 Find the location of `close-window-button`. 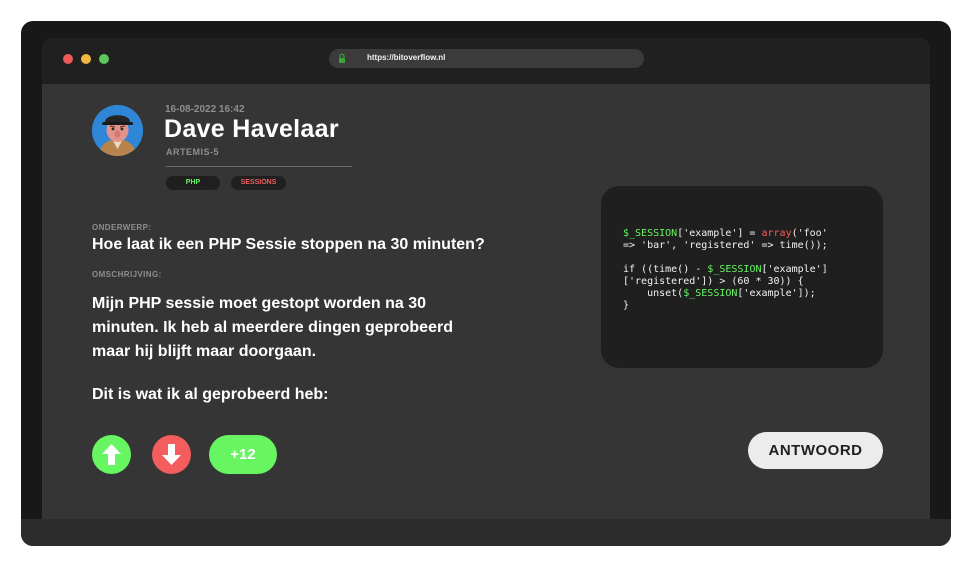

close-window-button is located at coordinates (68, 59).